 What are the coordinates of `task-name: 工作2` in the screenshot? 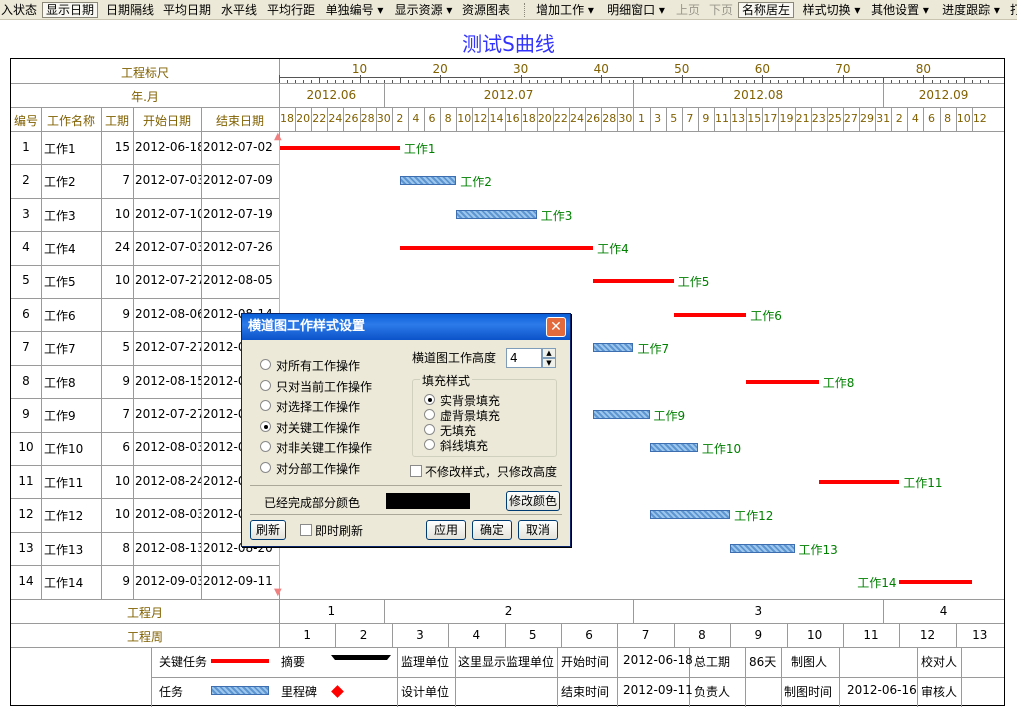 It's located at (72, 181).